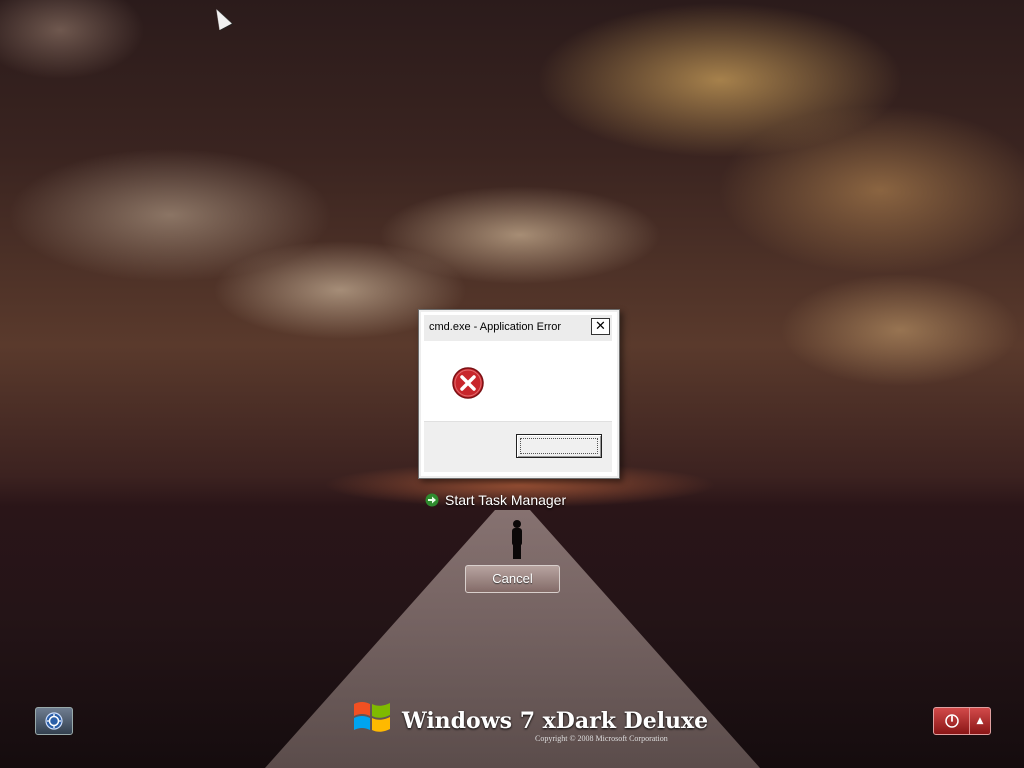 This screenshot has width=1024, height=768. Describe the element at coordinates (221, 18) in the screenshot. I see `mouse-cursor-icon` at that location.